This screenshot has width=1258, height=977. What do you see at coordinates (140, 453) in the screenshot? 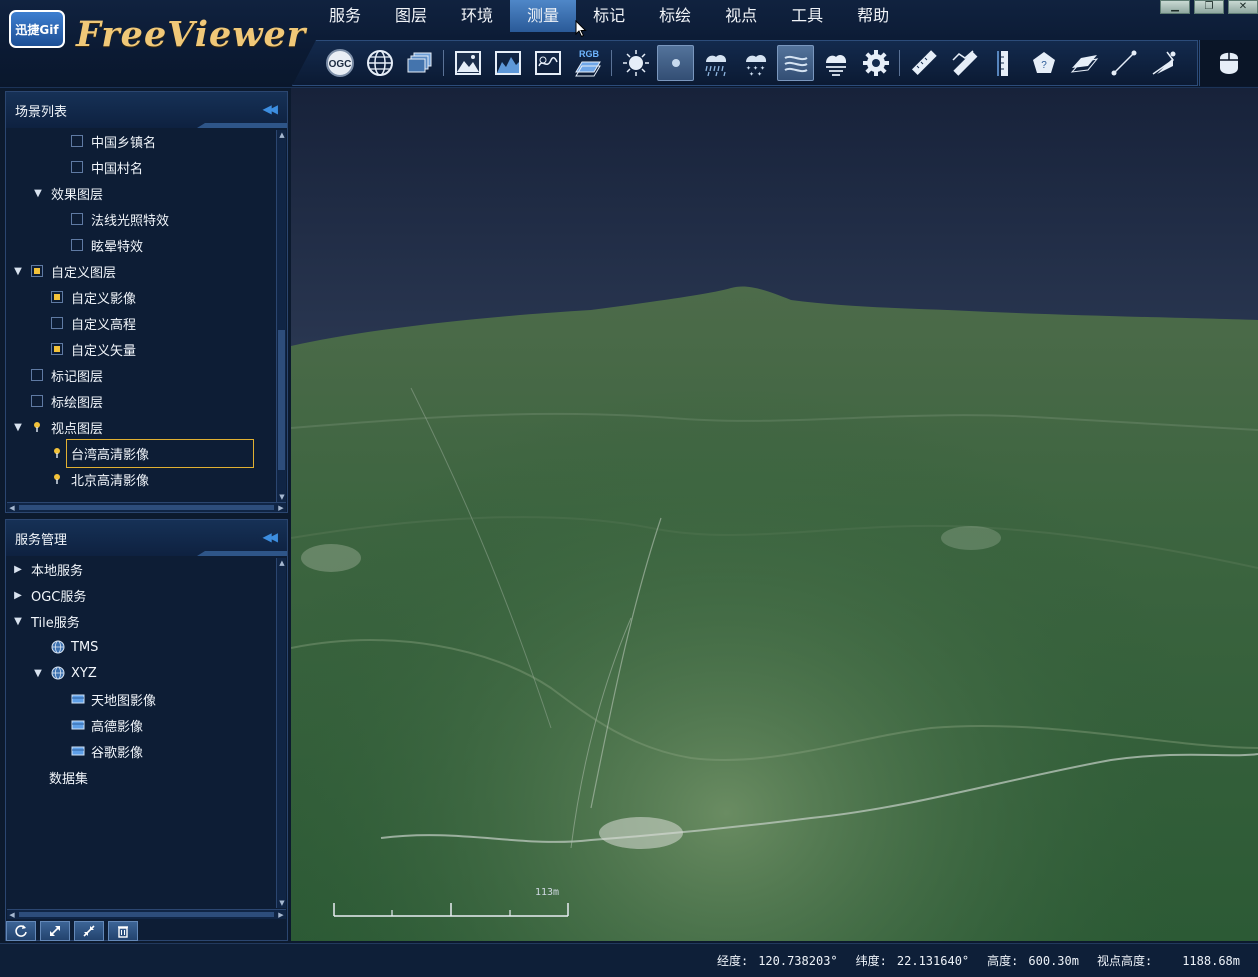
I see `scene-layer-item: 台湾高清影像` at bounding box center [140, 453].